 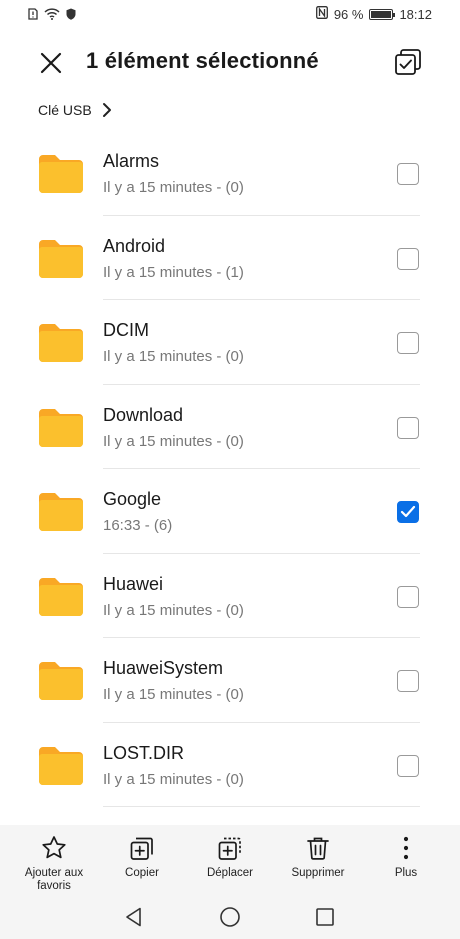 I want to click on star-icon, so click(x=54, y=847).